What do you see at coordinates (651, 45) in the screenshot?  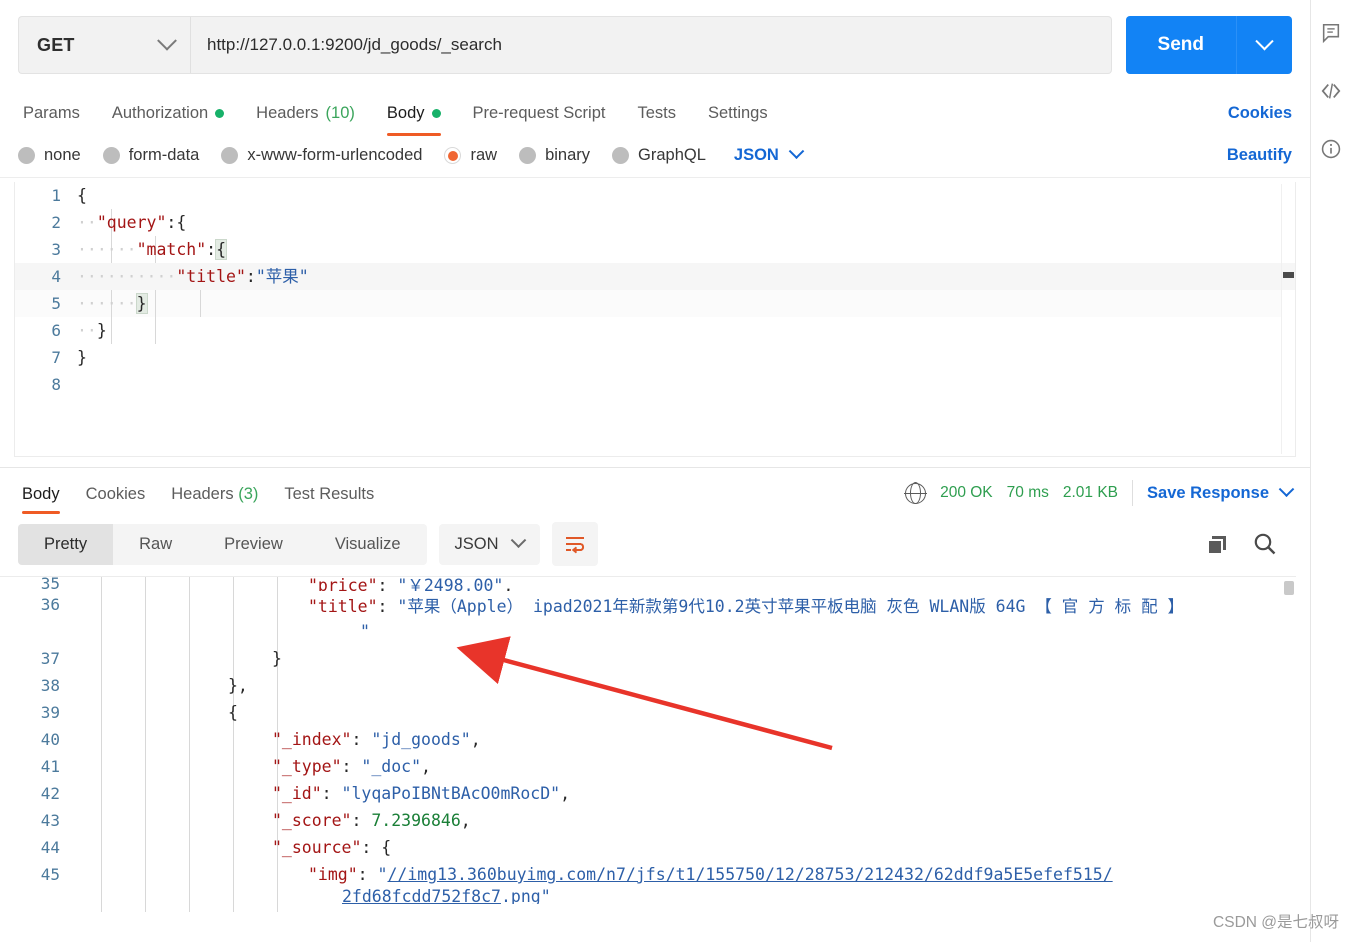 I see `url-input: http://127.0.0.1:9200/jd_goods/_search` at bounding box center [651, 45].